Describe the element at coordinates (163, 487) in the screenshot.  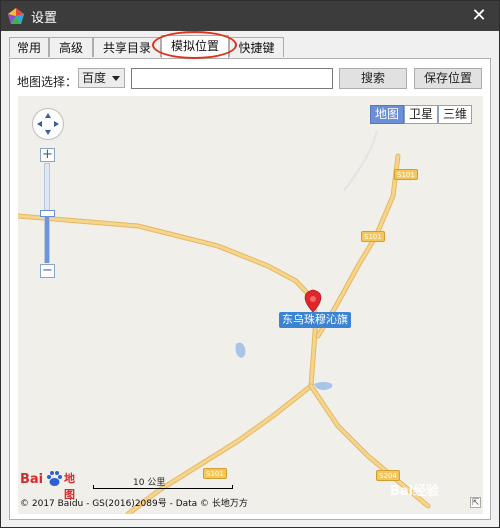
I see `scale-bar` at that location.